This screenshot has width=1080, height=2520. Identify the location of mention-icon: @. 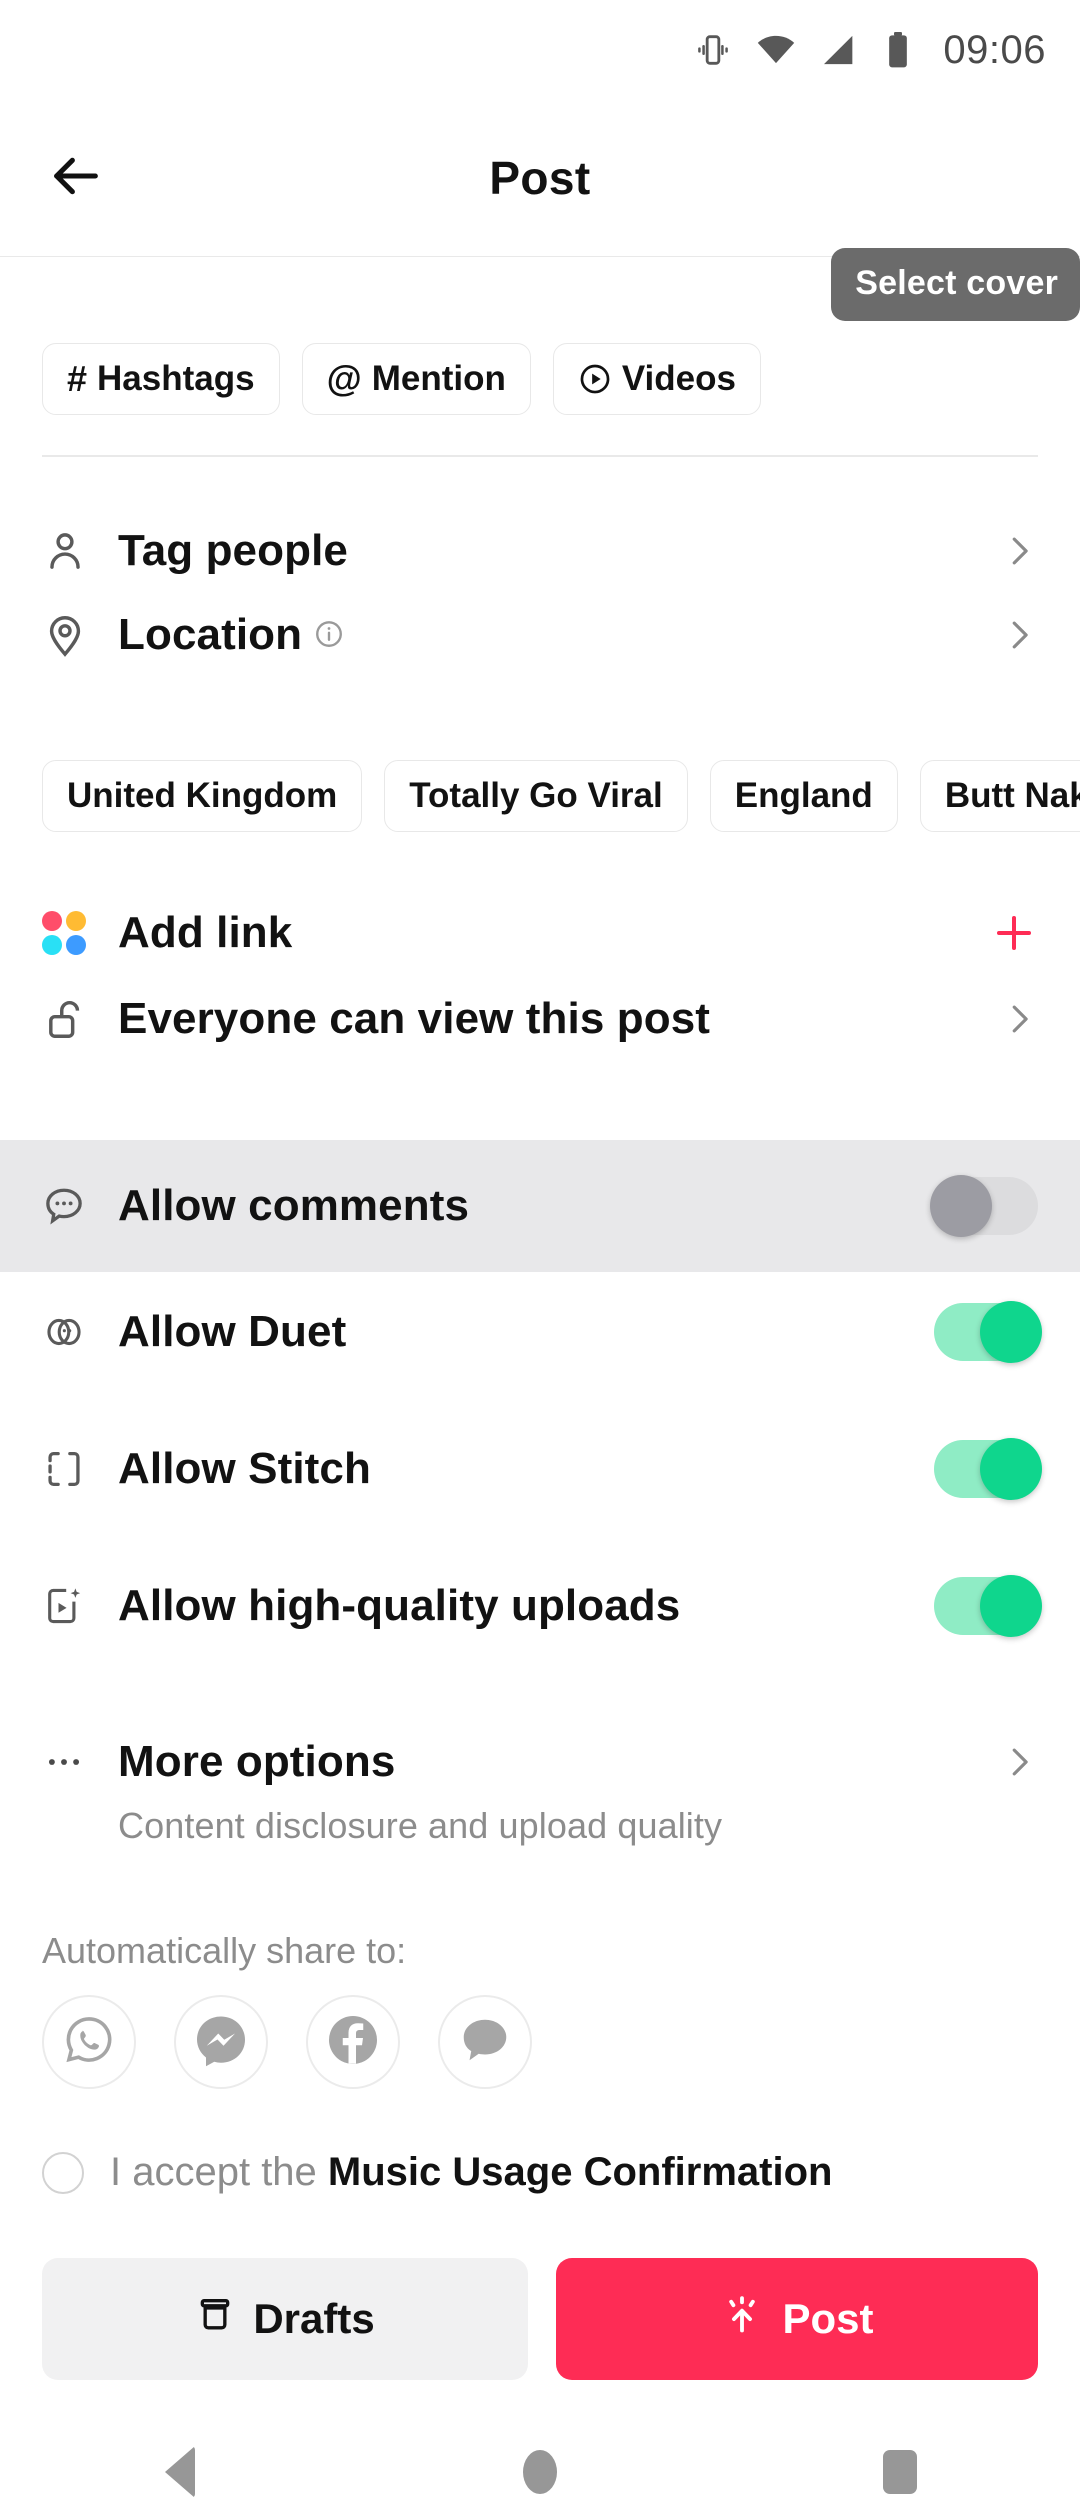
(344, 378).